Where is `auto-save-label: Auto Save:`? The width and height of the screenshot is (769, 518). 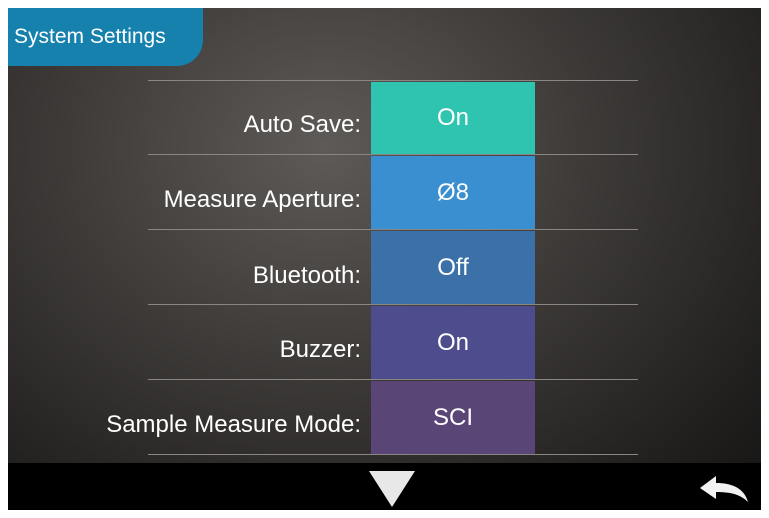
auto-save-label: Auto Save: is located at coordinates (302, 124).